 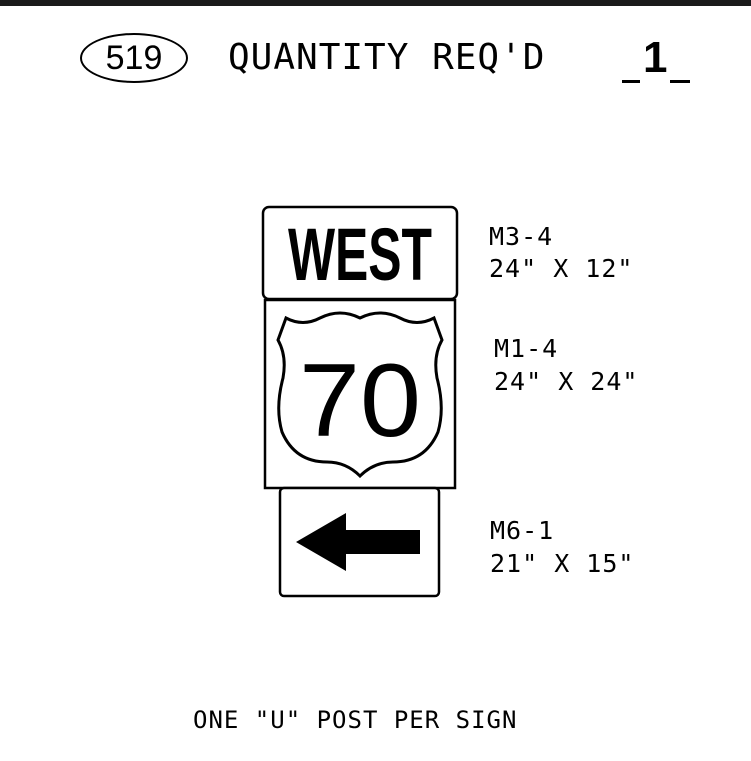 What do you see at coordinates (566, 381) in the screenshot?
I see `sign-size-label: 24" X 24"` at bounding box center [566, 381].